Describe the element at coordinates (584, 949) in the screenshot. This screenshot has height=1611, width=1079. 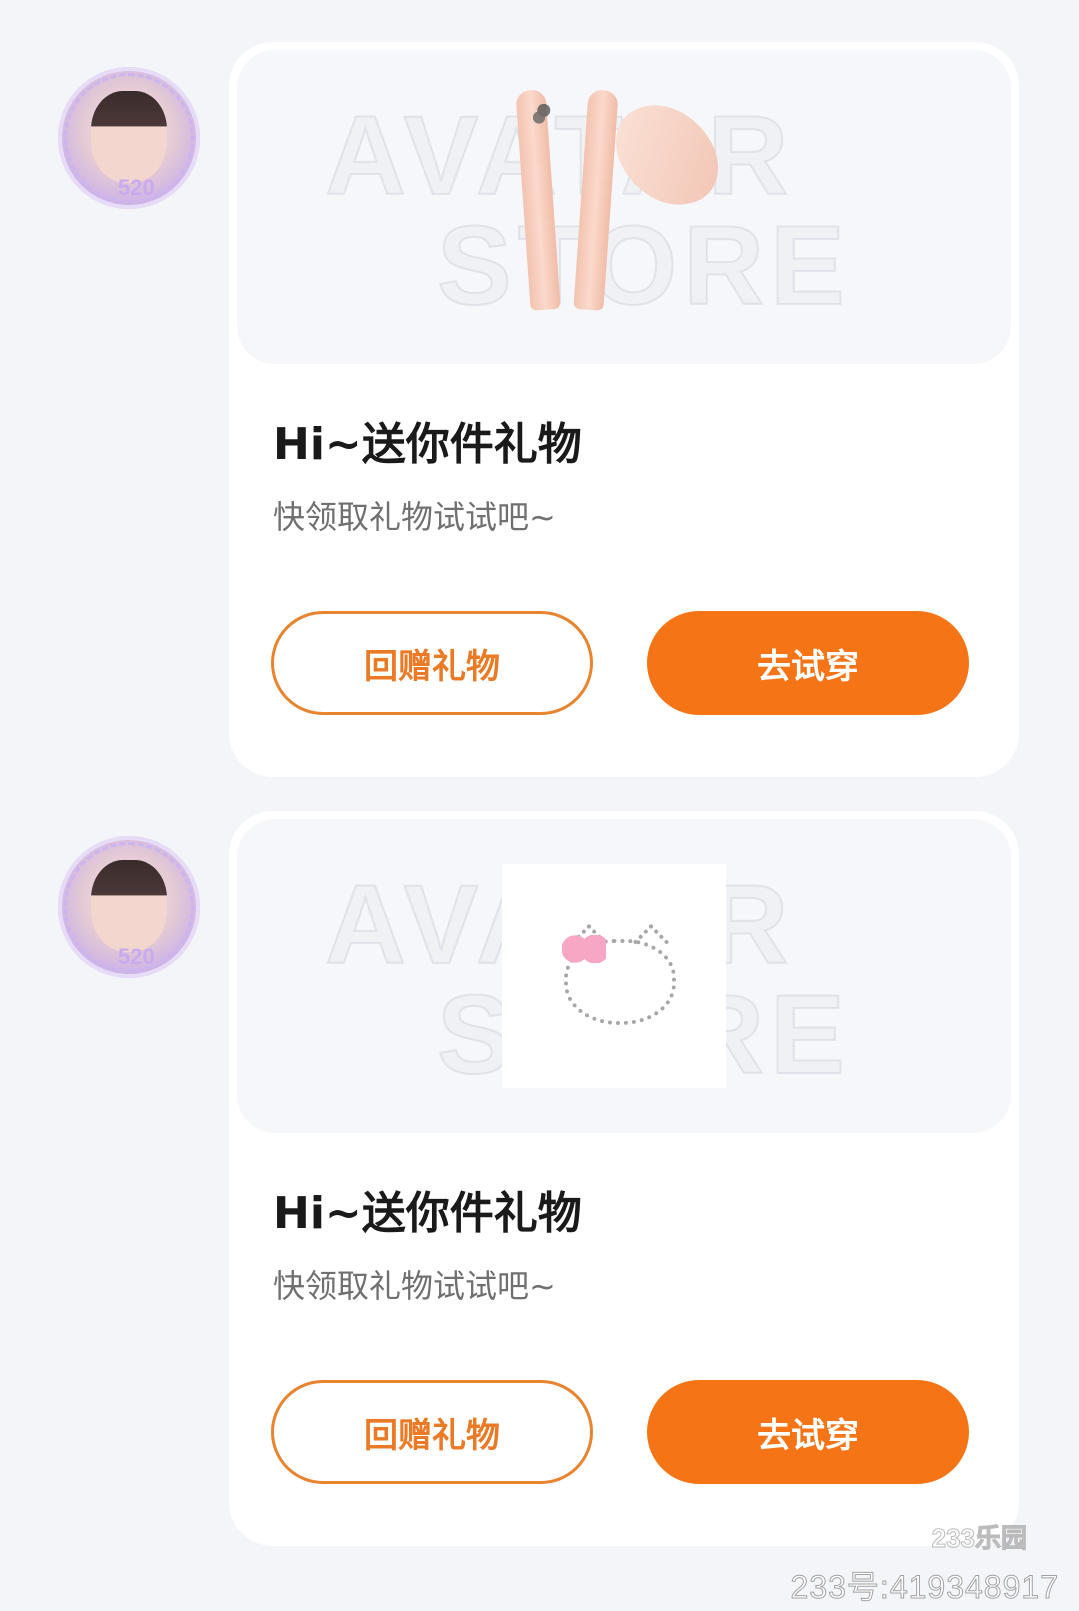
I see `pink-bow` at that location.